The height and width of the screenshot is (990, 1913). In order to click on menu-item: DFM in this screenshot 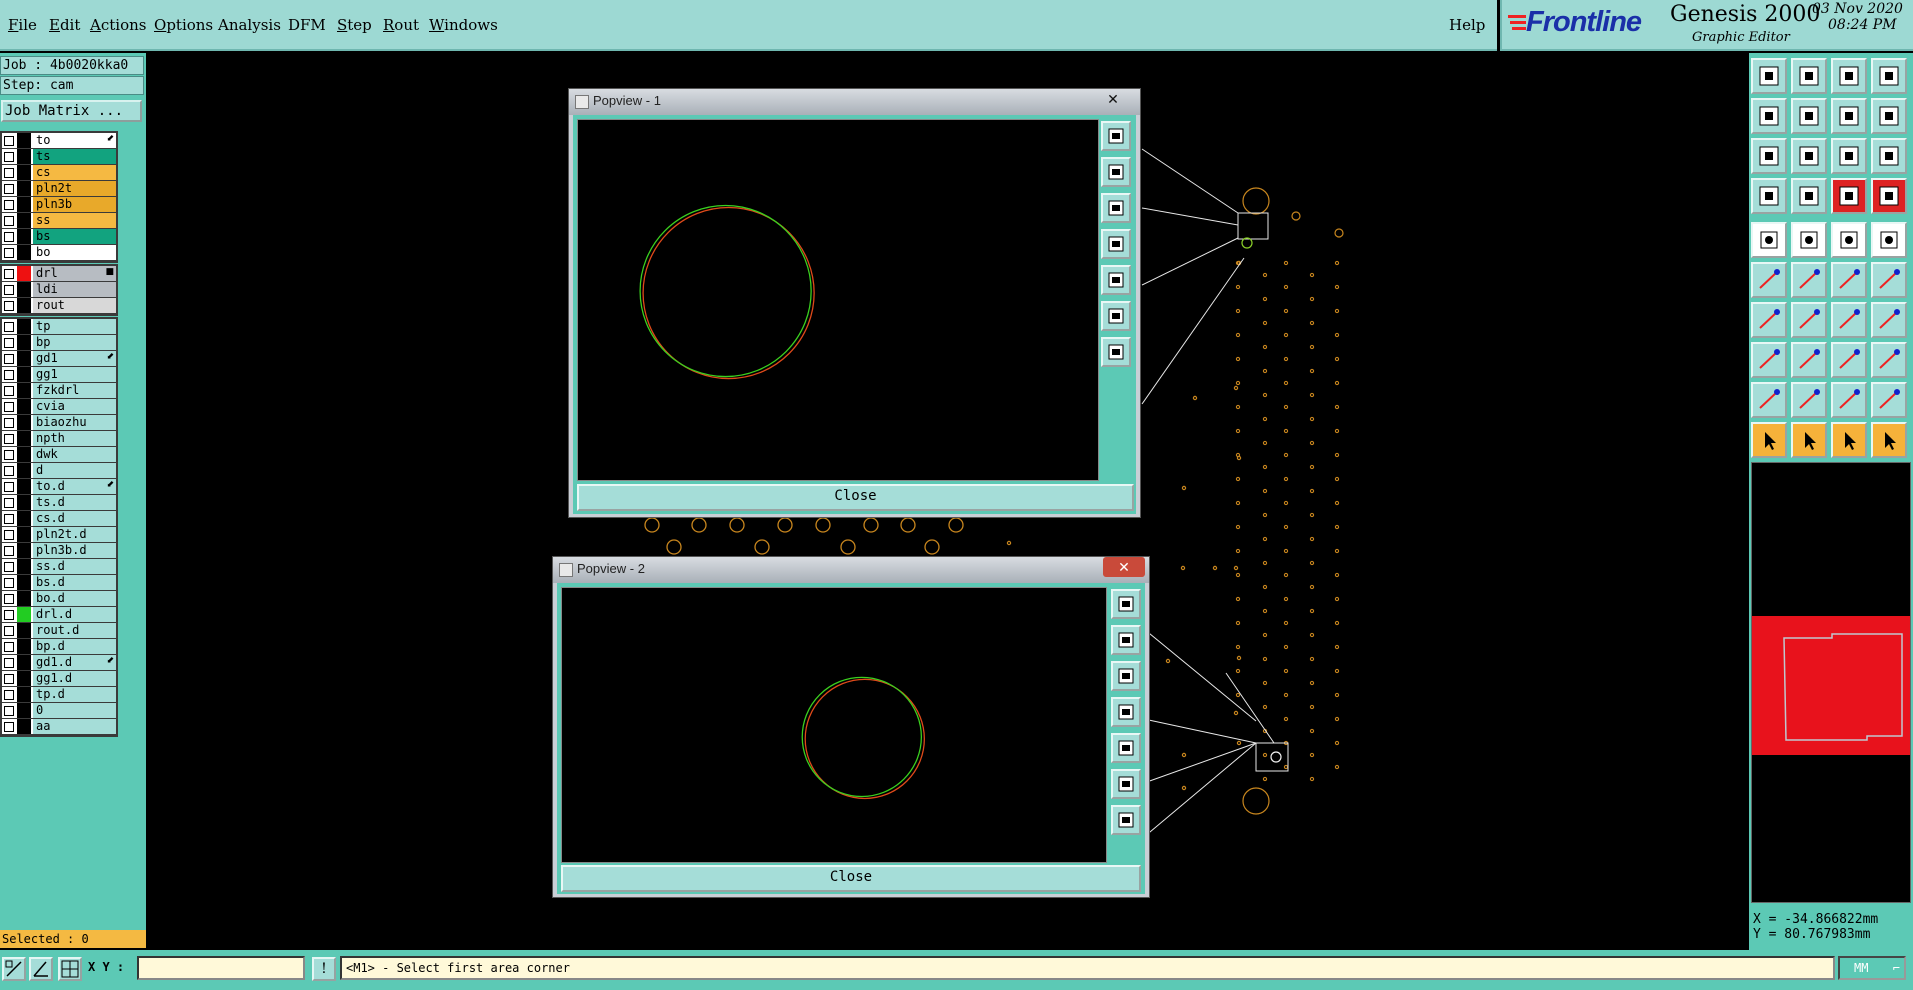, I will do `click(307, 25)`.